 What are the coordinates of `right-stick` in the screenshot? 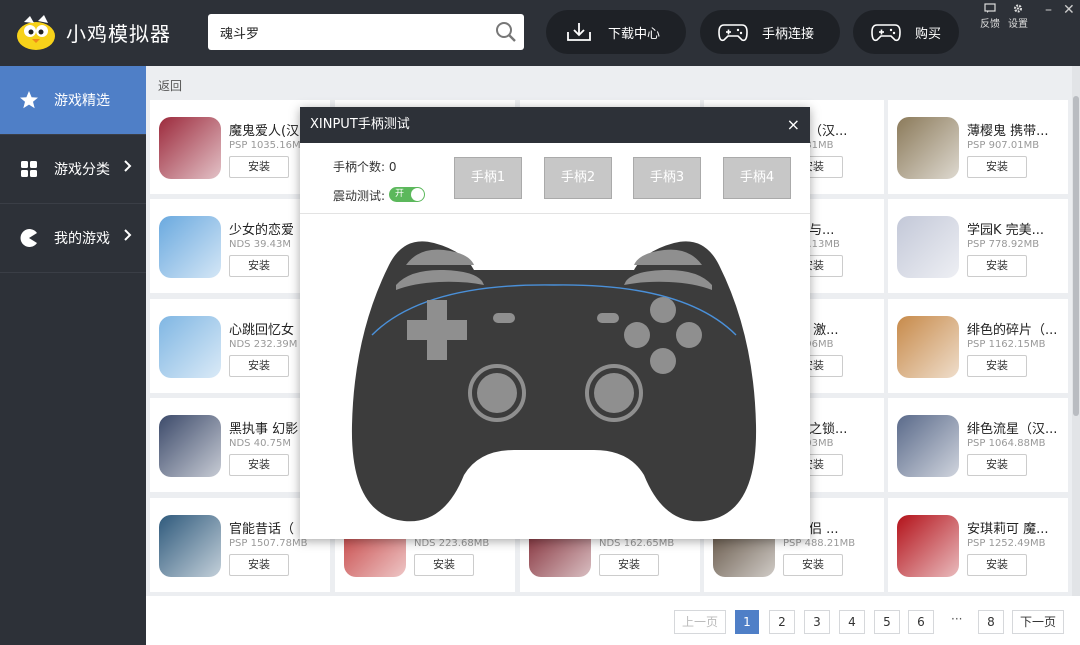 It's located at (614, 393).